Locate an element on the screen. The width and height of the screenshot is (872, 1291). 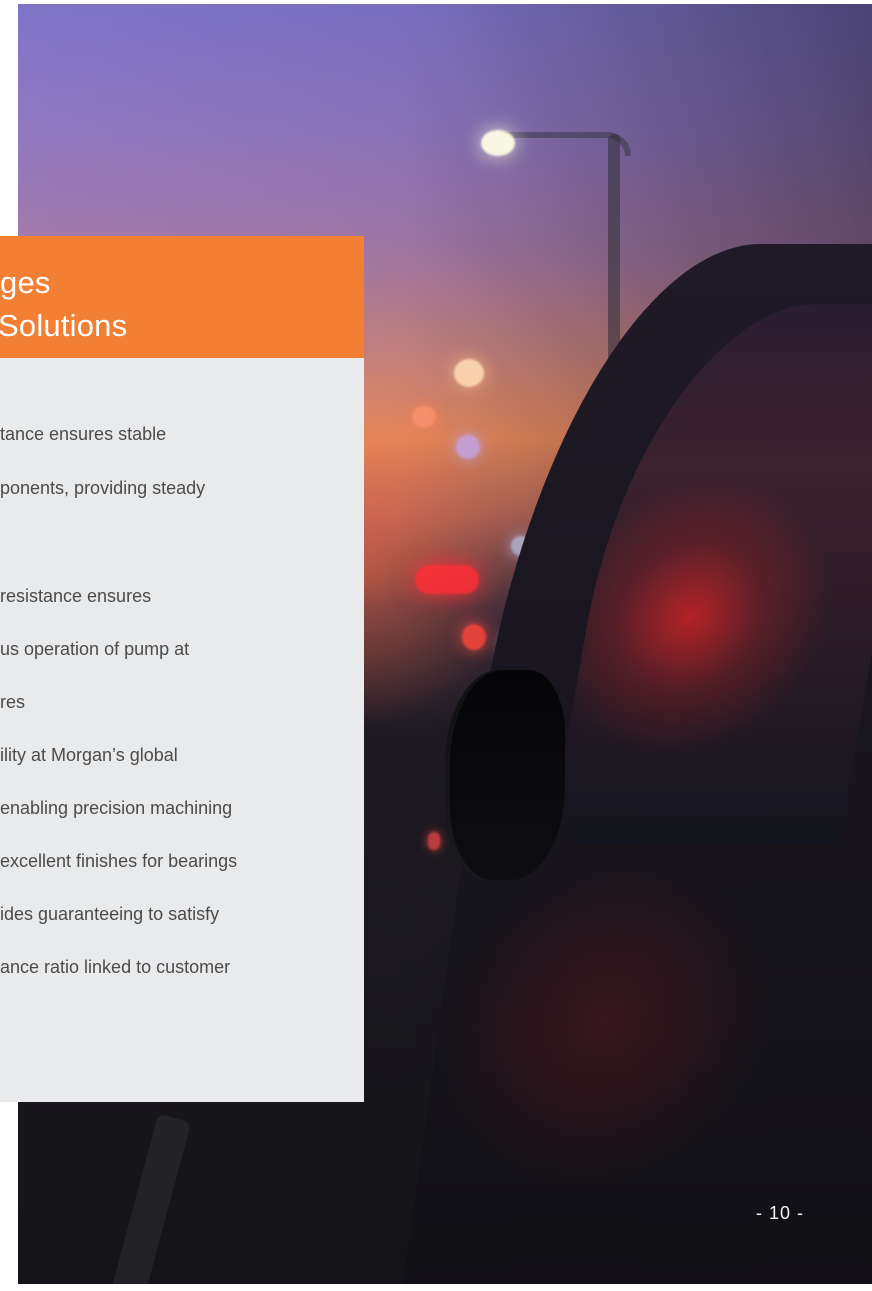
street-light-icon is located at coordinates (498, 143).